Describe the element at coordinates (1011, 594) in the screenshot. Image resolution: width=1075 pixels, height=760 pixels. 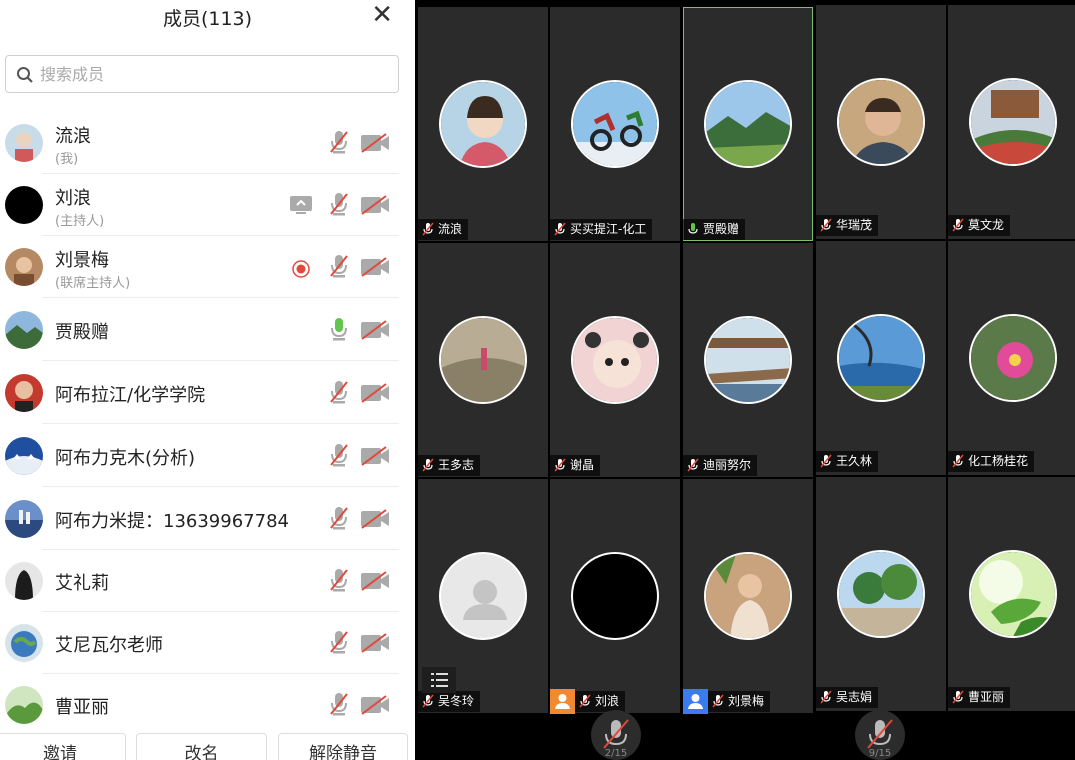
I see `video-tile: 曹亚丽` at that location.